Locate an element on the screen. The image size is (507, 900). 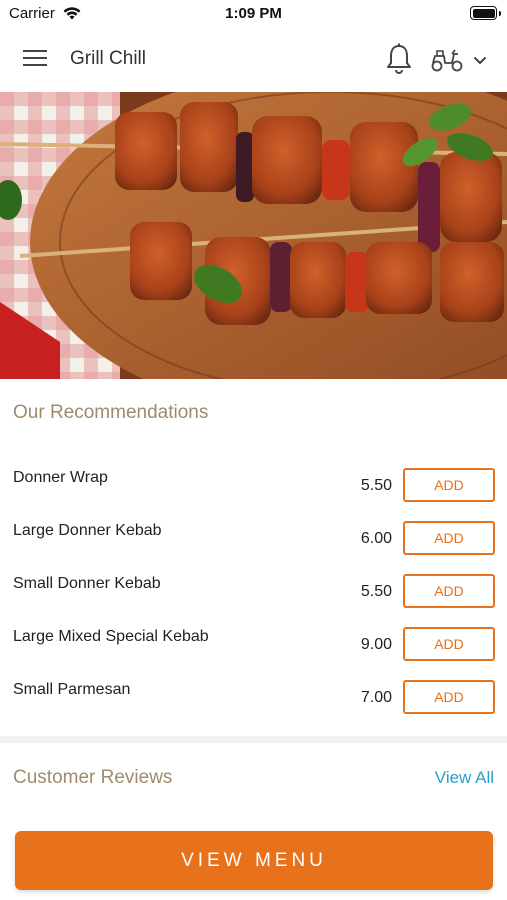
hamburger-menu-icon is located at coordinates (35, 59).